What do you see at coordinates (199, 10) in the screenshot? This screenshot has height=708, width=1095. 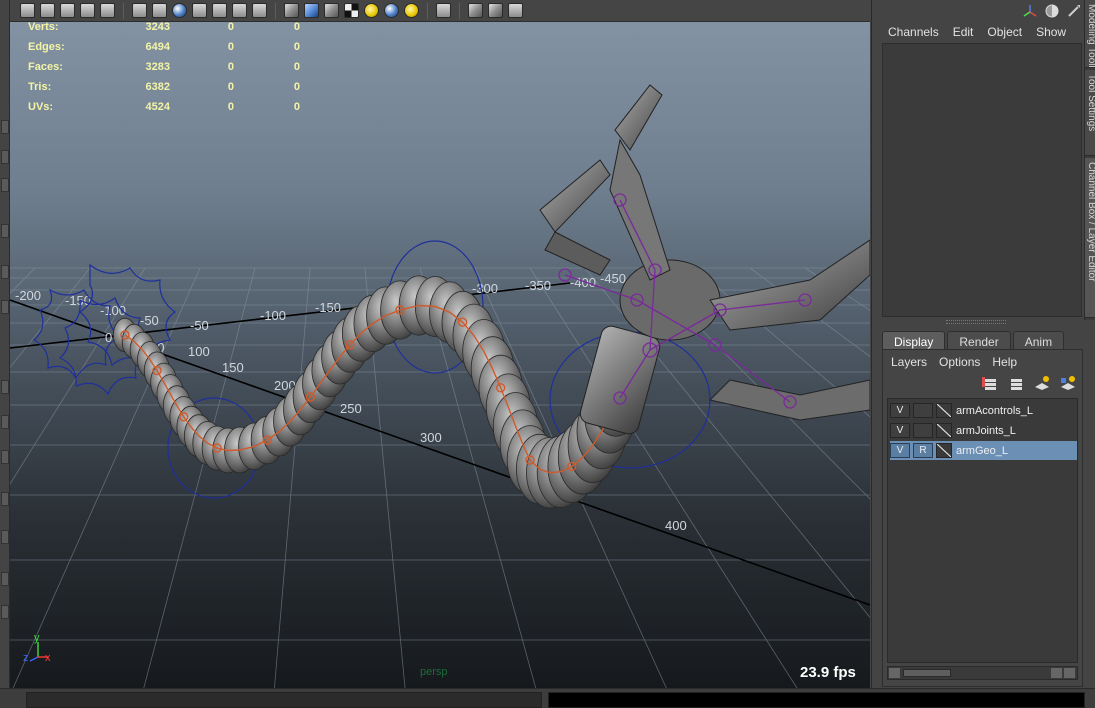 I see `wireframe-on-shaded-icon` at bounding box center [199, 10].